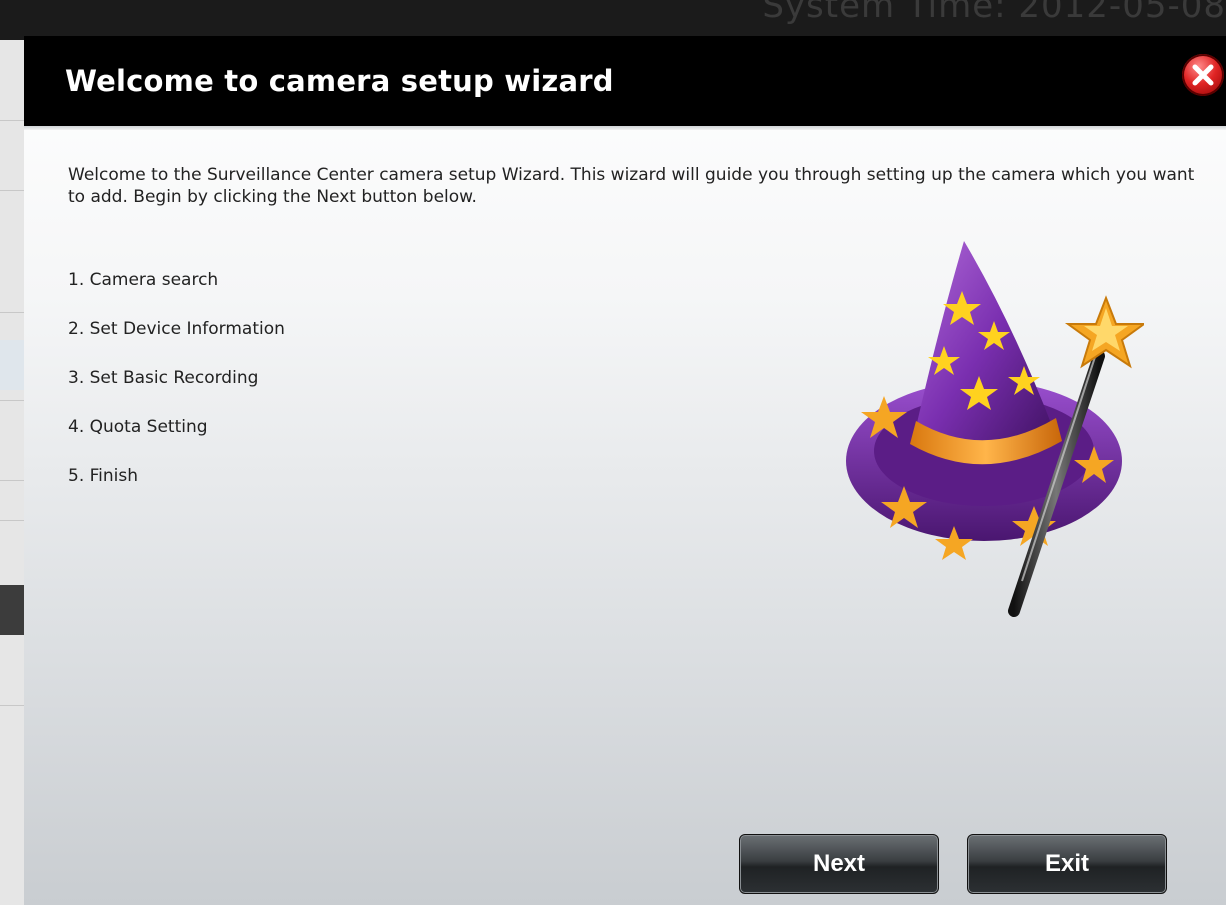 The width and height of the screenshot is (1226, 905). I want to click on close-icon, so click(1203, 75).